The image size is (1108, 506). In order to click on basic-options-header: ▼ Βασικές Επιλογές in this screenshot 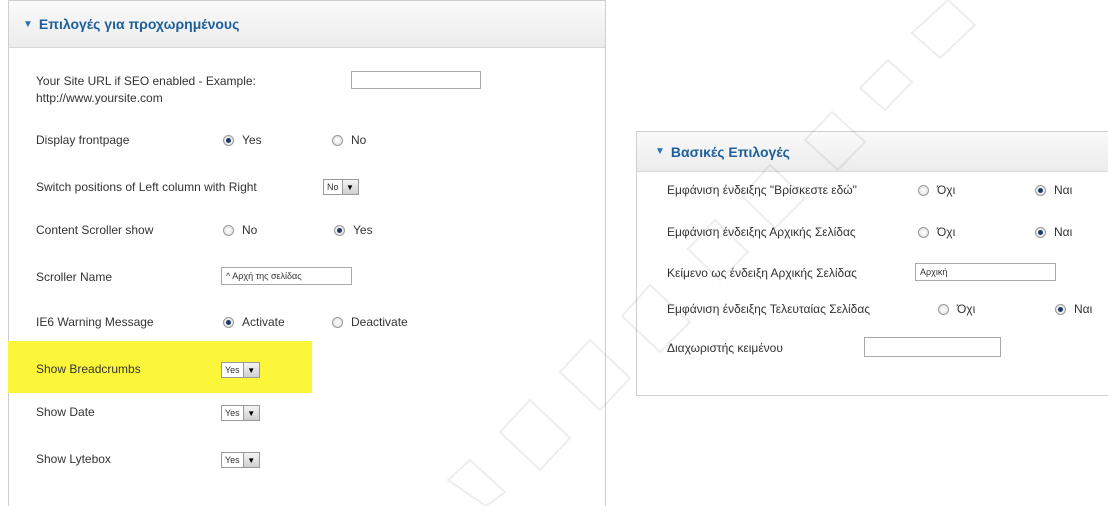, I will do `click(872, 152)`.